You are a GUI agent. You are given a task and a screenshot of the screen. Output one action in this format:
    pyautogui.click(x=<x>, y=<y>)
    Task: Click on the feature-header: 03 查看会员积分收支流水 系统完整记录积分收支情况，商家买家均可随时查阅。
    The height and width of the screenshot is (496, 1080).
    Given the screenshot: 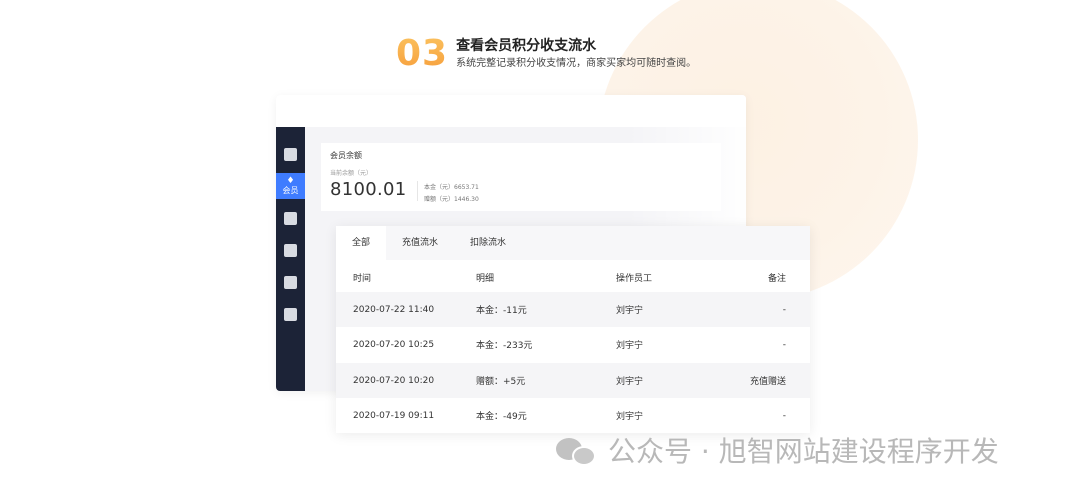 What is the action you would take?
    pyautogui.click(x=546, y=54)
    